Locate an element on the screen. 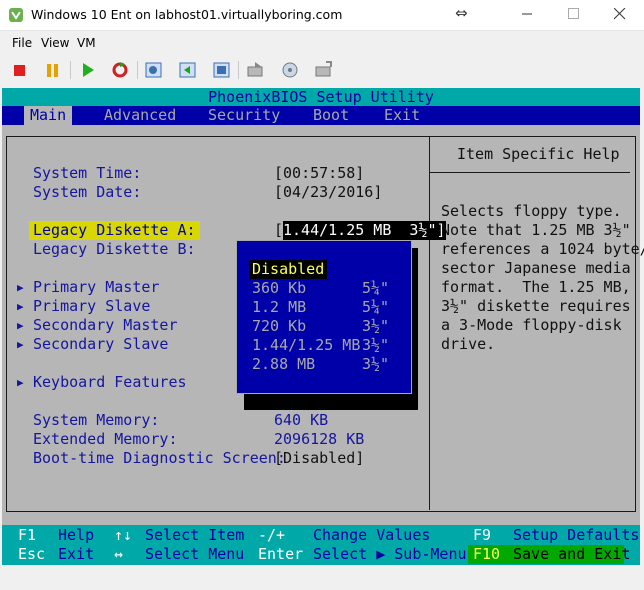  manage-snapshots-button is located at coordinates (222, 70).